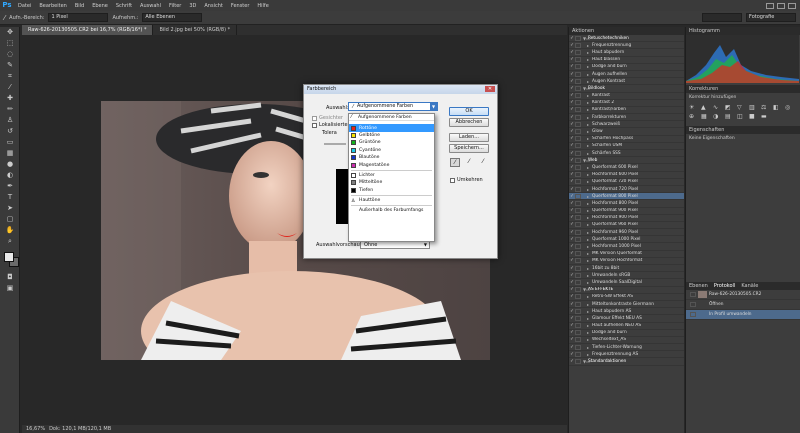  Describe the element at coordinates (626, 240) in the screenshot. I see `action-item: ✓ ▸ Querformat 1000 Pixel` at that location.